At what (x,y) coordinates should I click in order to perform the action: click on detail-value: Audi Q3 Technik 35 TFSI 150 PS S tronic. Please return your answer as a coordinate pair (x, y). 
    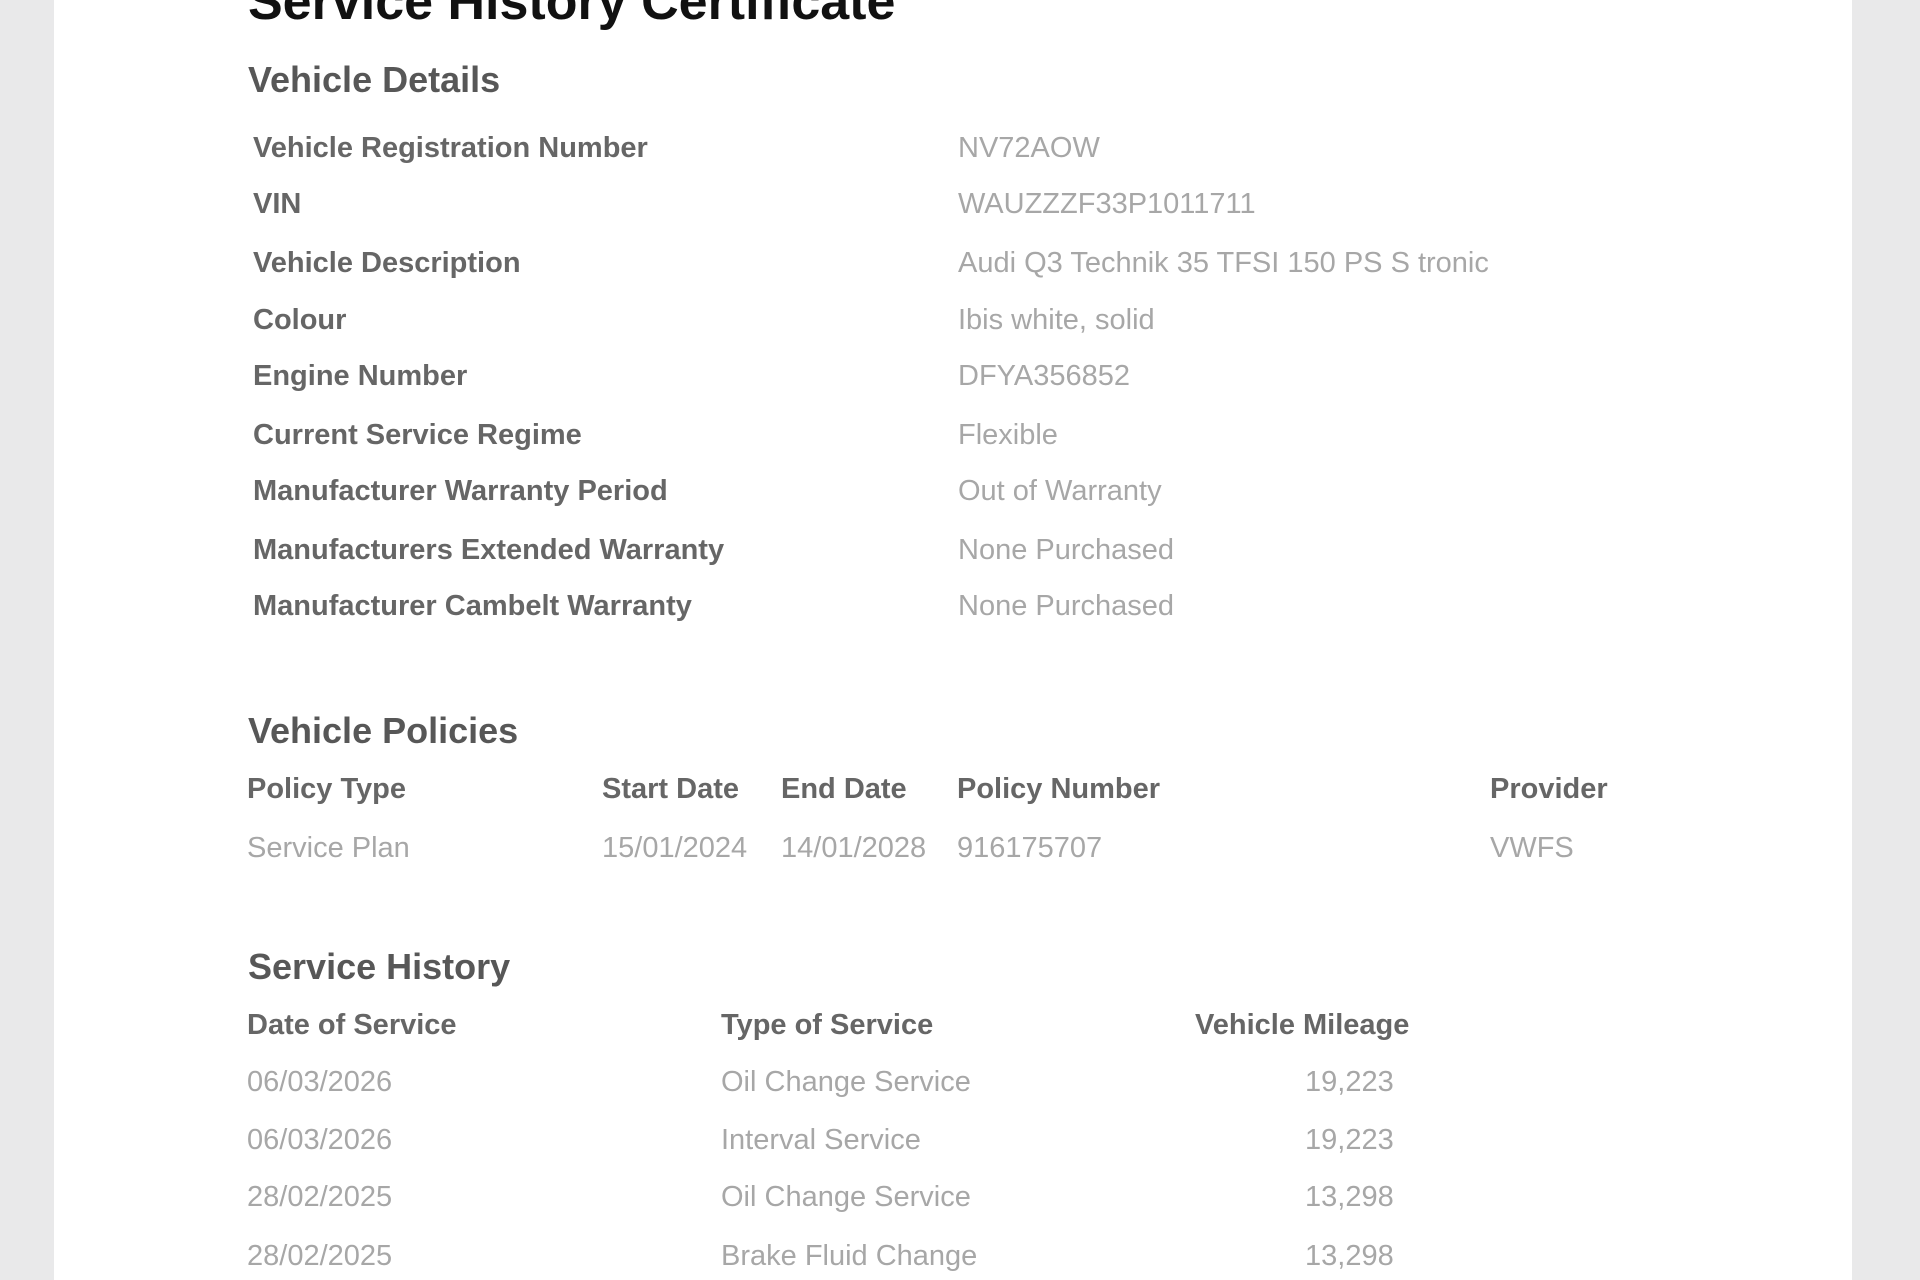
    Looking at the image, I should click on (1223, 263).